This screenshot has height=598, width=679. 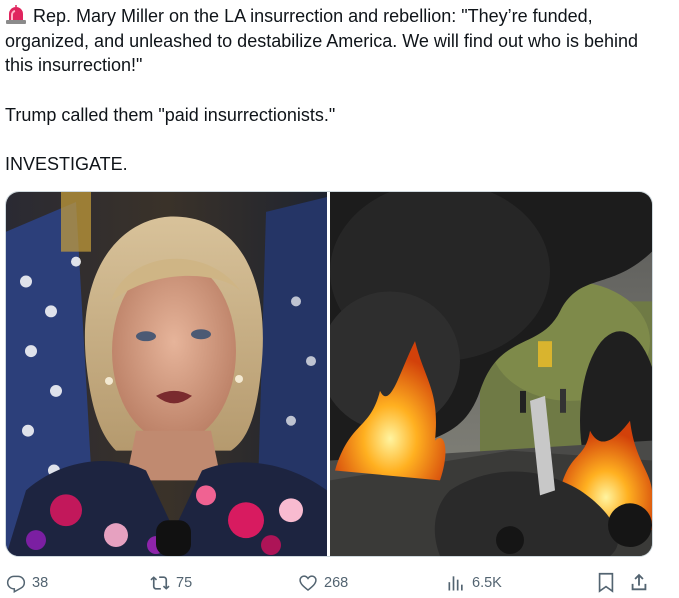 I want to click on view-count: 6.5K, so click(x=487, y=583).